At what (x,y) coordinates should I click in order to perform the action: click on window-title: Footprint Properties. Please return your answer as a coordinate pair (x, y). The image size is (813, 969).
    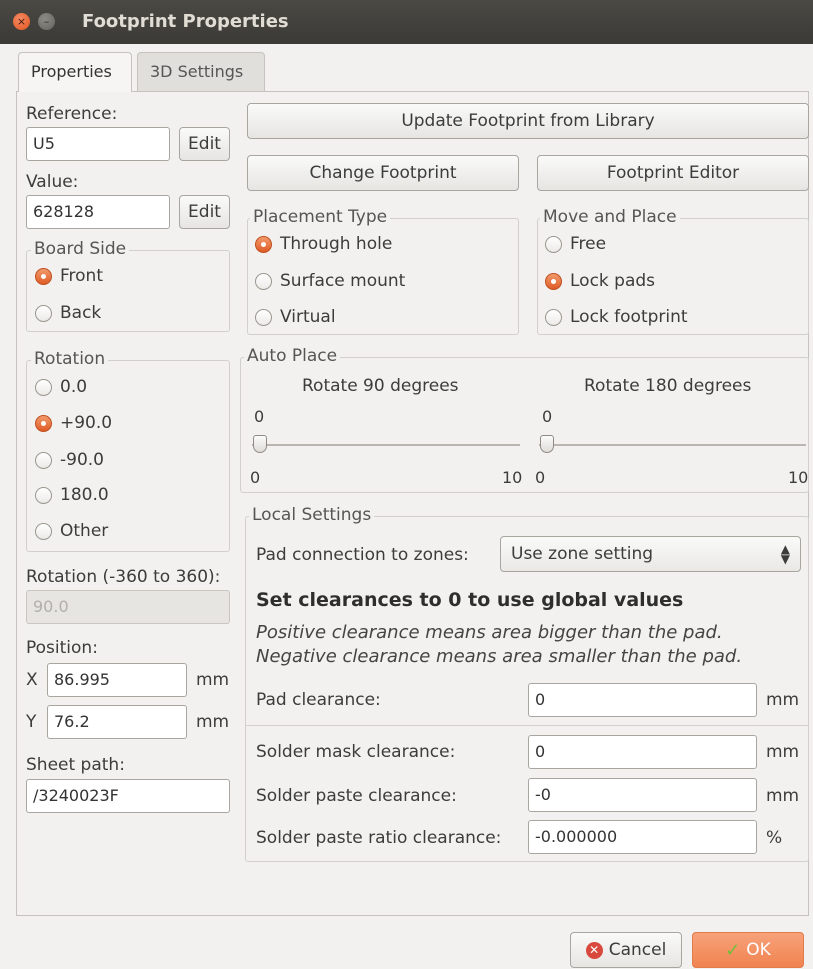
    Looking at the image, I should click on (185, 21).